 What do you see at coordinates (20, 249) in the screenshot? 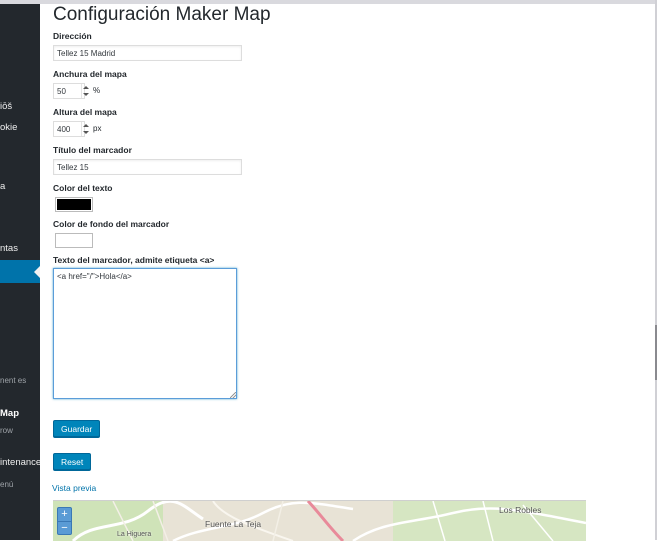
I see `sidebar-item: ntas` at bounding box center [20, 249].